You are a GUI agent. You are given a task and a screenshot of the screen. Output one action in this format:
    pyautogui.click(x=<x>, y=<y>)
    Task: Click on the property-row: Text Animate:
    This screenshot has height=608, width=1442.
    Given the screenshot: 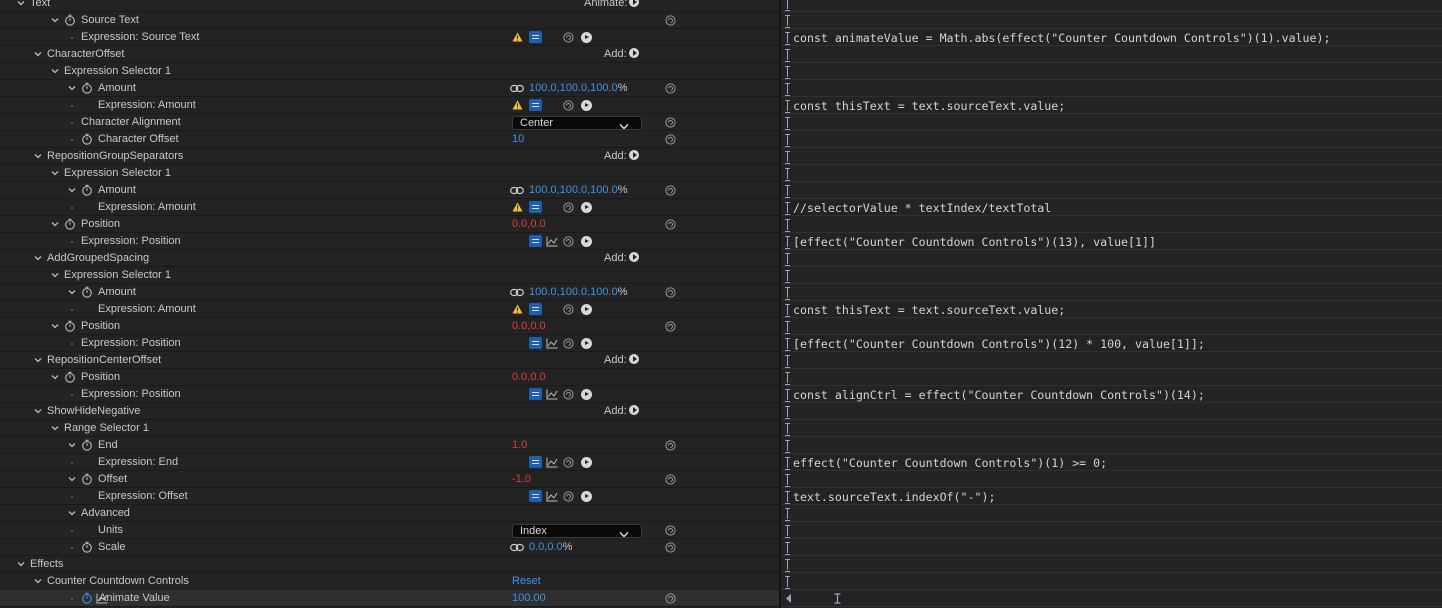 What is the action you would take?
    pyautogui.click(x=389, y=6)
    